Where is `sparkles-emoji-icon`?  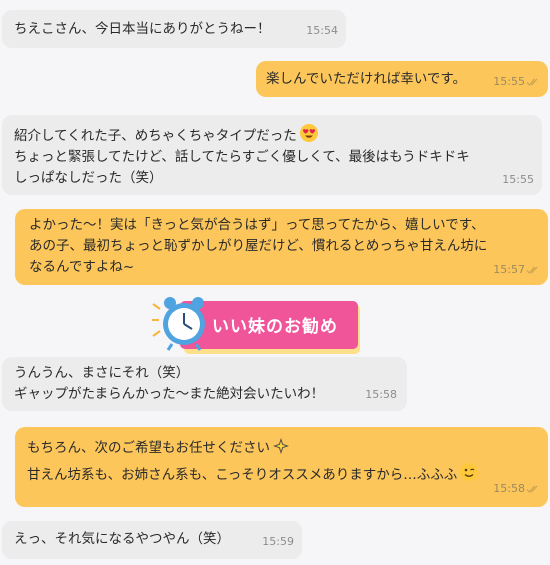
sparkles-emoji-icon is located at coordinates (281, 446).